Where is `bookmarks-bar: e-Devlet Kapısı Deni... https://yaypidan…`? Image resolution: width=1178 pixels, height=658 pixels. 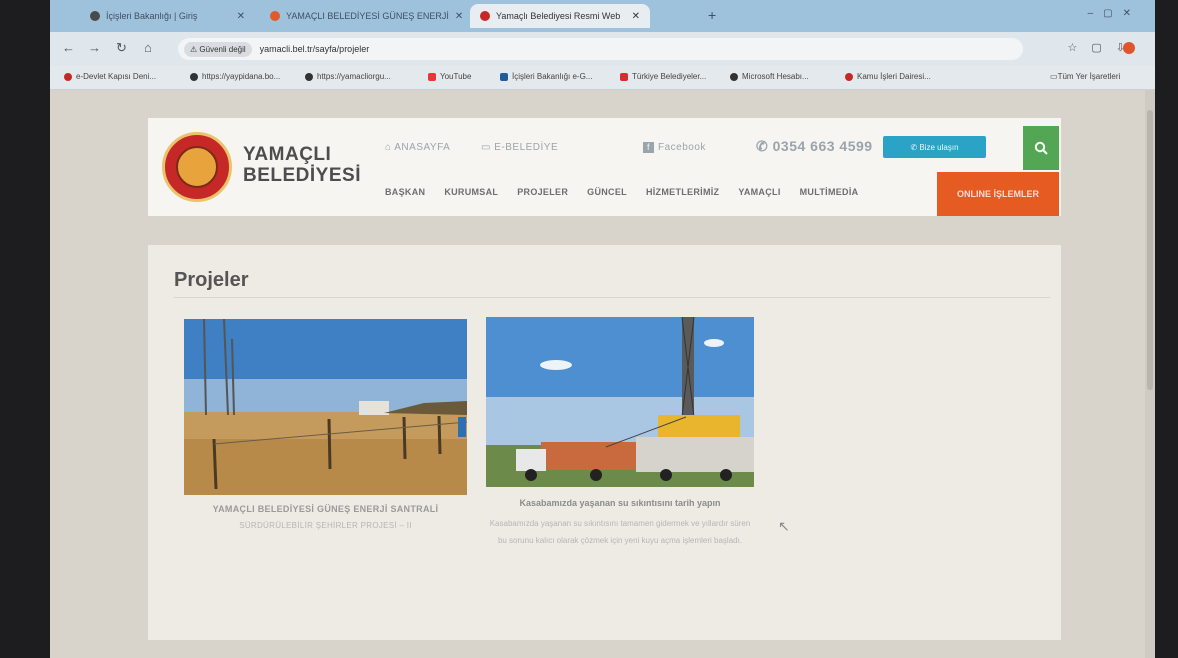
bookmarks-bar: e-Devlet Kapısı Deni... https://yaypidan… is located at coordinates (602, 78).